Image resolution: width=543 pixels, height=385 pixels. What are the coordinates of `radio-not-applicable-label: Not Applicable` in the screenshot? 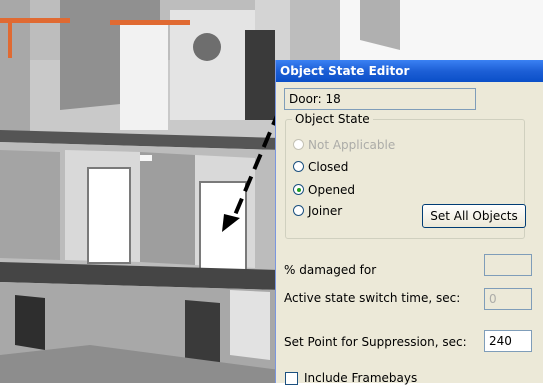 It's located at (352, 145).